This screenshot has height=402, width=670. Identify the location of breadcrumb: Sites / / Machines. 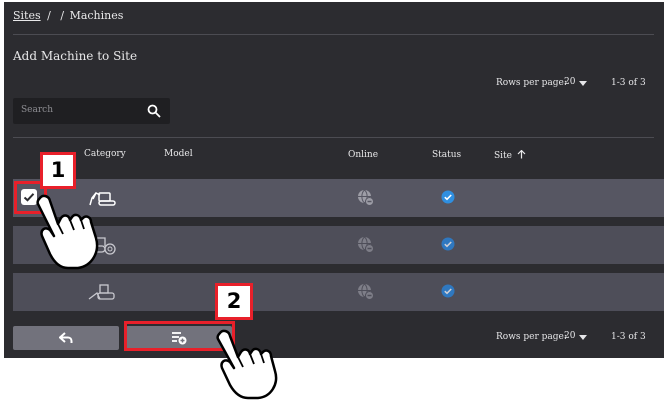
(68, 15).